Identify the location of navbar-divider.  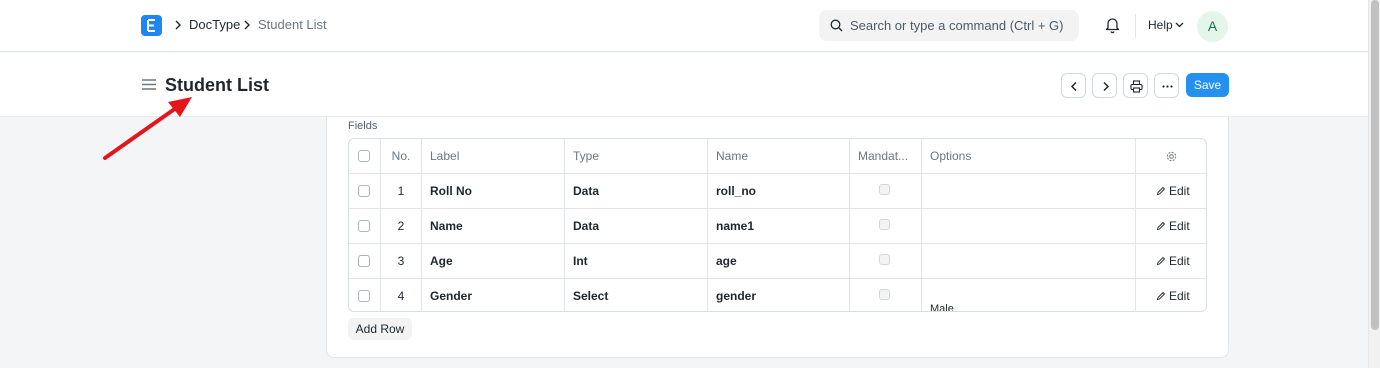
(1135, 26).